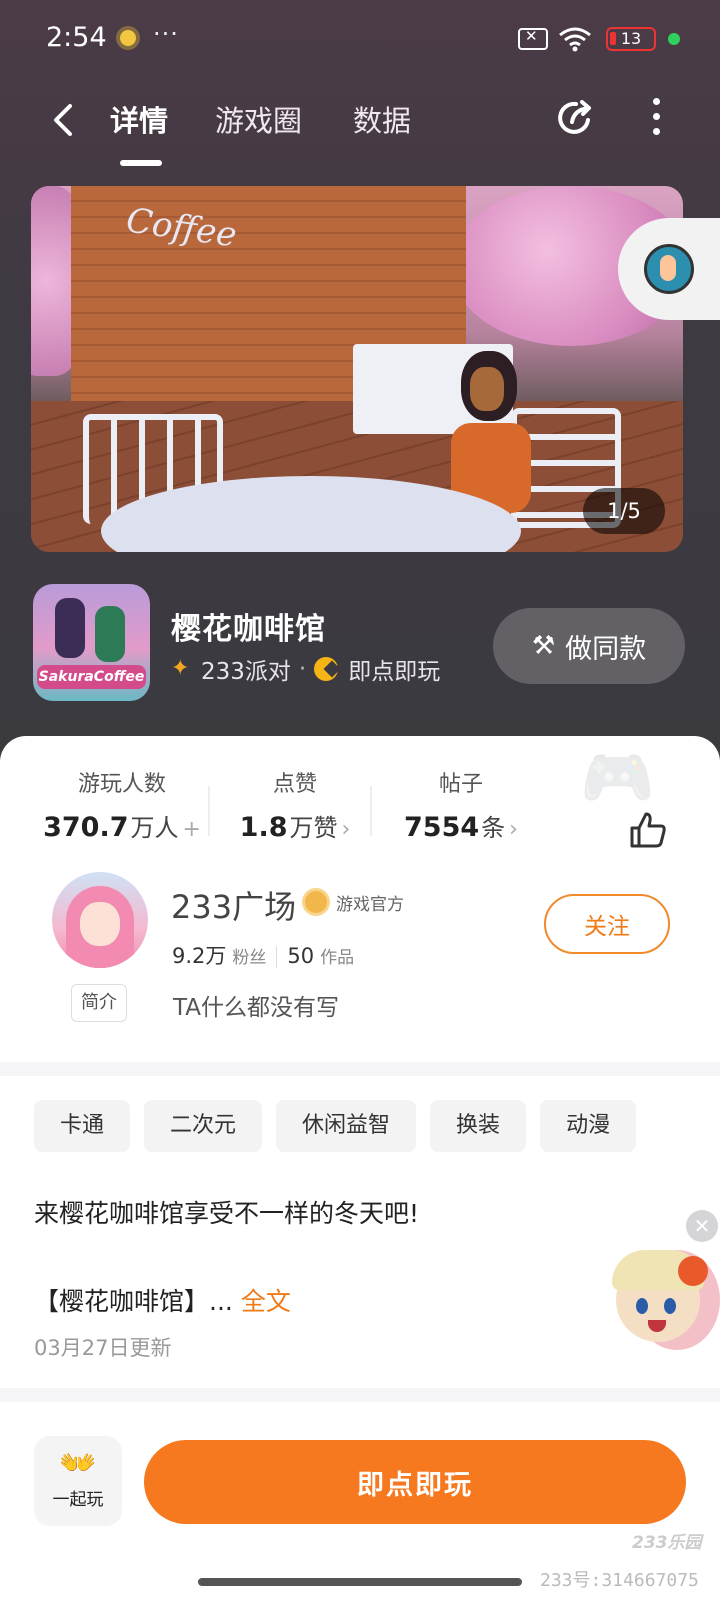  Describe the element at coordinates (103, 1348) in the screenshot. I see `update-date: 03月27日更新` at that location.